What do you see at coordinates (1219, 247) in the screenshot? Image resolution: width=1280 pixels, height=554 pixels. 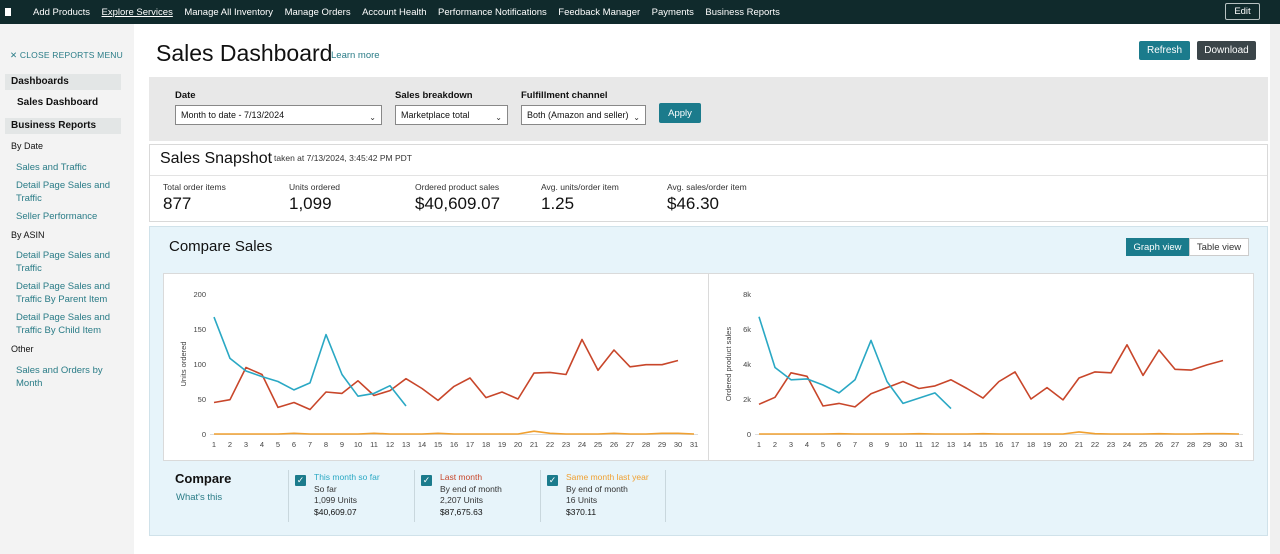 I see `table-view-button: Table view` at bounding box center [1219, 247].